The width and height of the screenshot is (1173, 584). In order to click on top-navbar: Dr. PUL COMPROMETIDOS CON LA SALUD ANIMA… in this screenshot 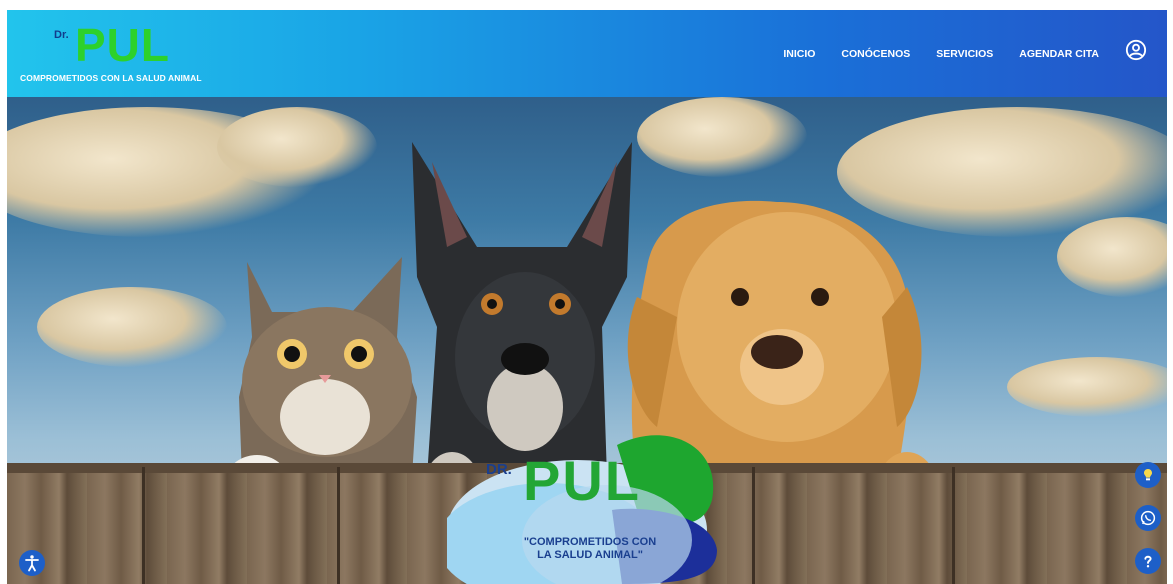, I will do `click(587, 53)`.